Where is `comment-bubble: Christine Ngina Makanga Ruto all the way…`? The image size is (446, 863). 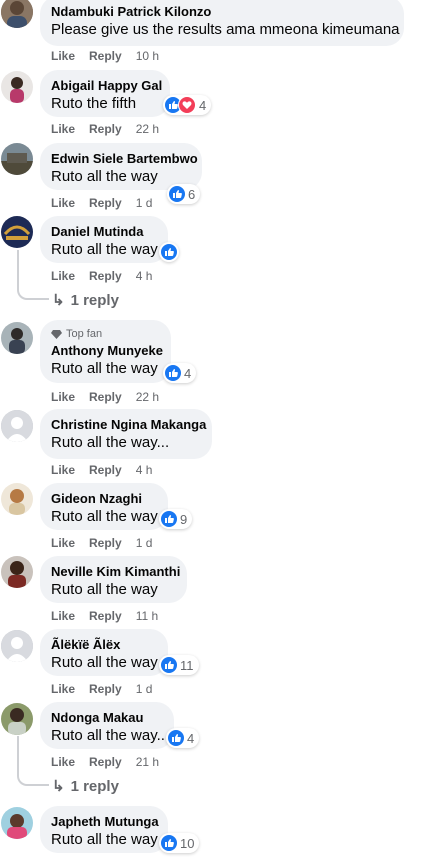 comment-bubble: Christine Ngina Makanga Ruto all the way… is located at coordinates (126, 434).